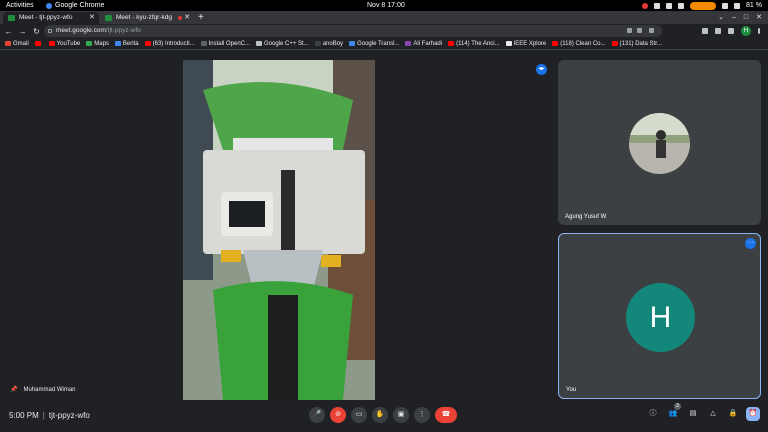 This screenshot has width=768, height=432. I want to click on telegram-icon, so click(681, 5).